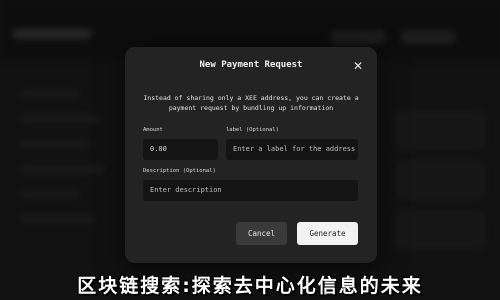 Image resolution: width=500 pixels, height=300 pixels. What do you see at coordinates (153, 130) in the screenshot?
I see `amount-label: Amount` at bounding box center [153, 130].